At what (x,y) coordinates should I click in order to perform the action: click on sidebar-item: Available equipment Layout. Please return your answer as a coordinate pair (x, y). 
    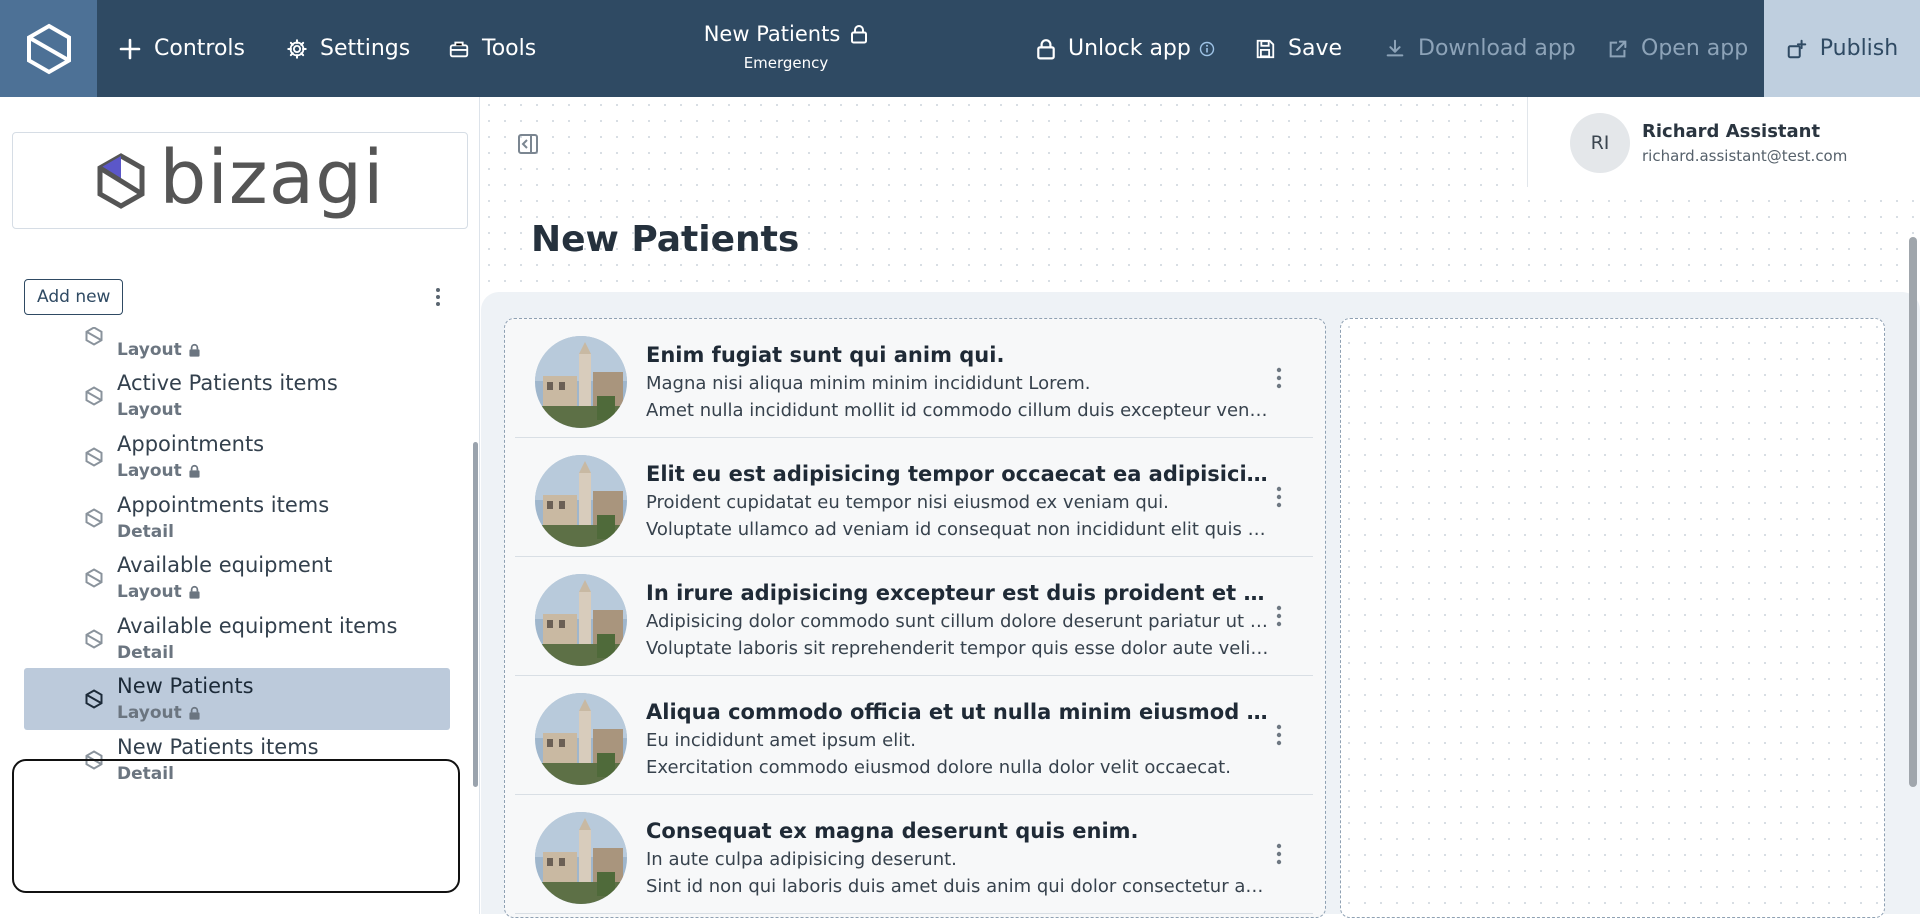
    Looking at the image, I should click on (237, 578).